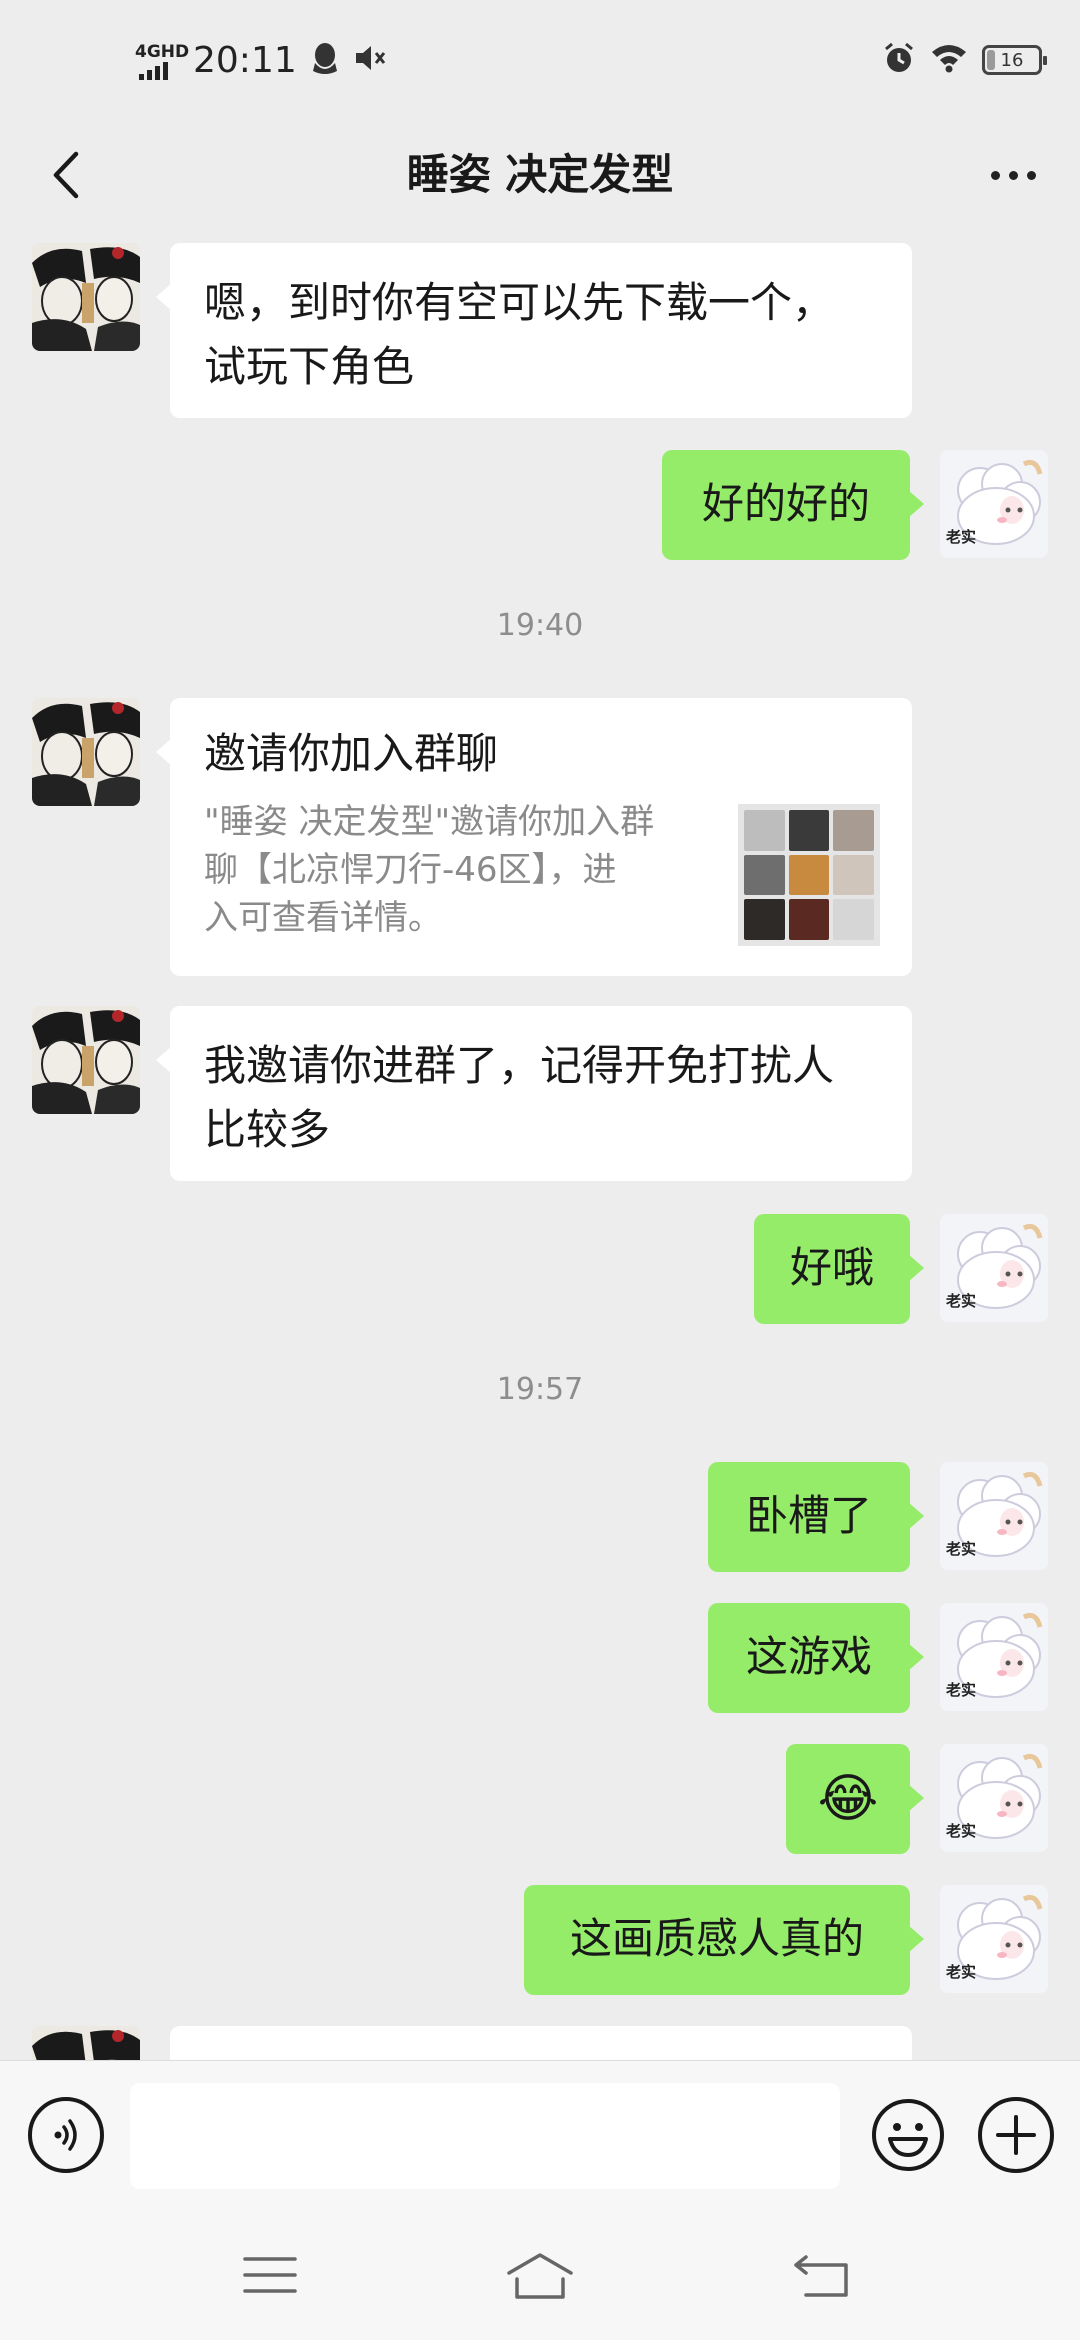  What do you see at coordinates (540, 1389) in the screenshot?
I see `timestamp: 19:57` at bounding box center [540, 1389].